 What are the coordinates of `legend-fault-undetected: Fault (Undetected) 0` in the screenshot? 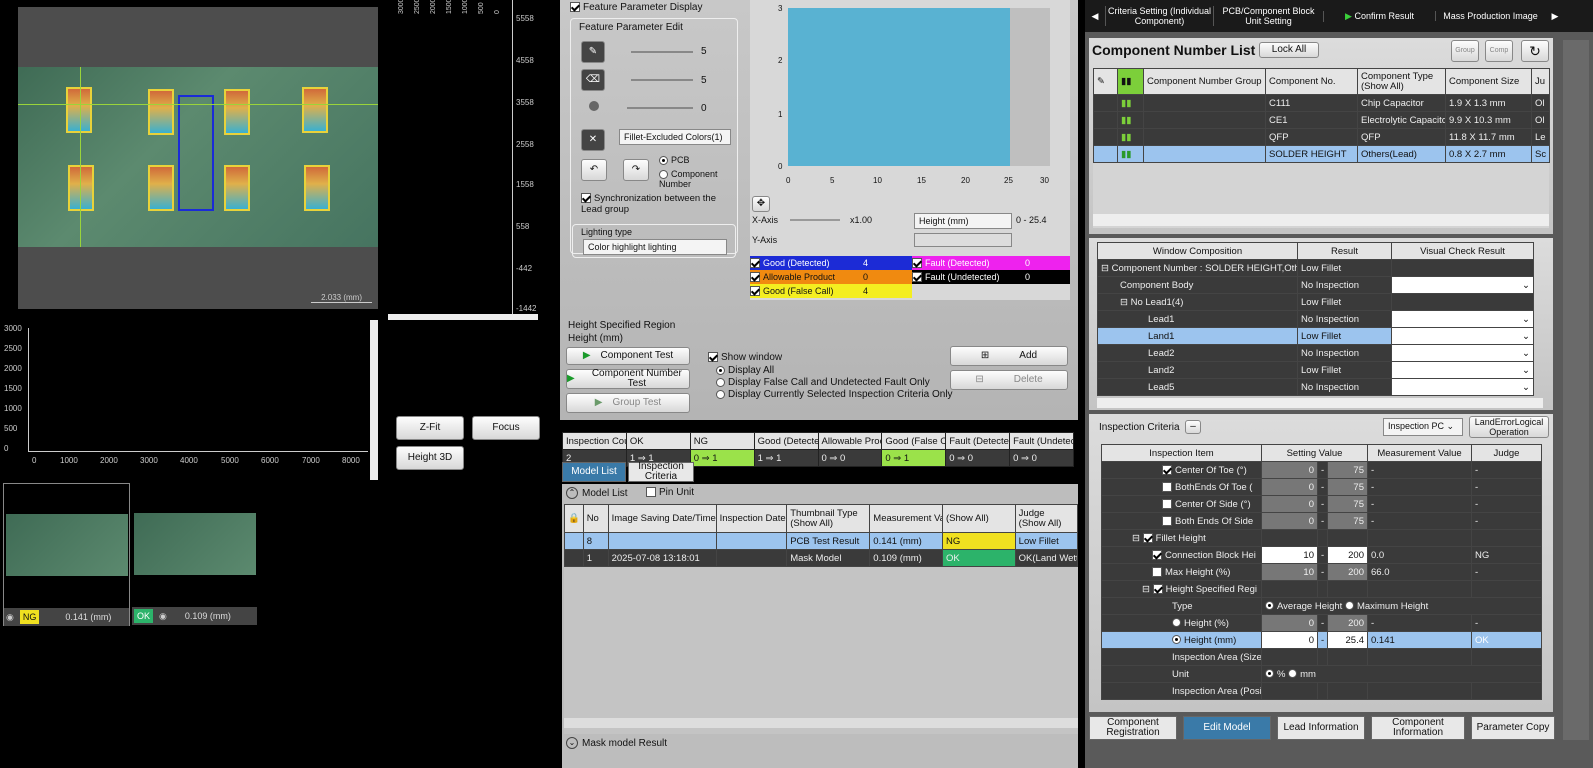 It's located at (991, 277).